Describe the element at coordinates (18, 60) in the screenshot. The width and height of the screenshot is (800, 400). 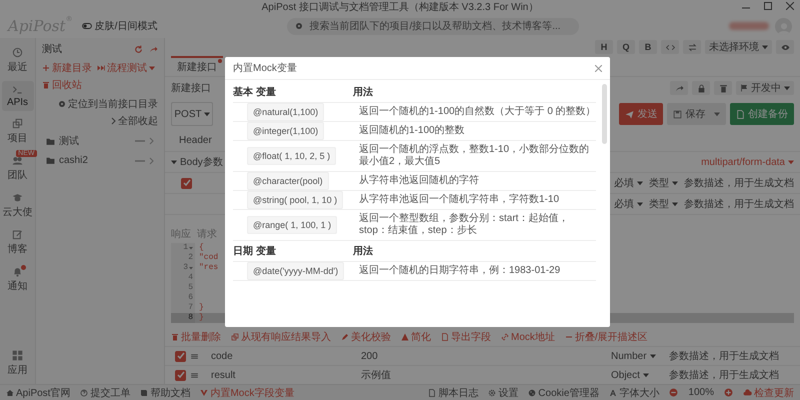
I see `nav-item: 最近` at that location.